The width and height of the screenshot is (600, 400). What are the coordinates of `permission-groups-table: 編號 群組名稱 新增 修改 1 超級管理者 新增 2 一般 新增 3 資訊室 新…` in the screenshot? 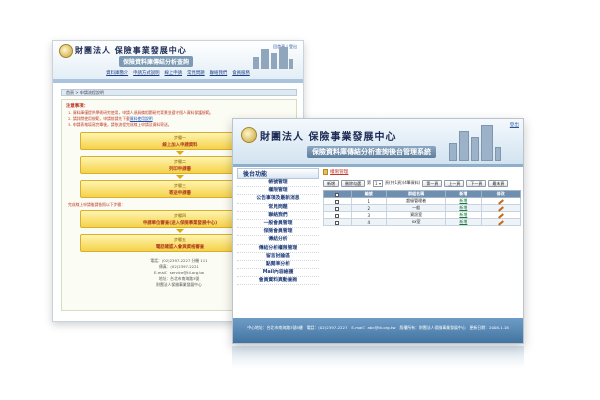 It's located at (422, 208).